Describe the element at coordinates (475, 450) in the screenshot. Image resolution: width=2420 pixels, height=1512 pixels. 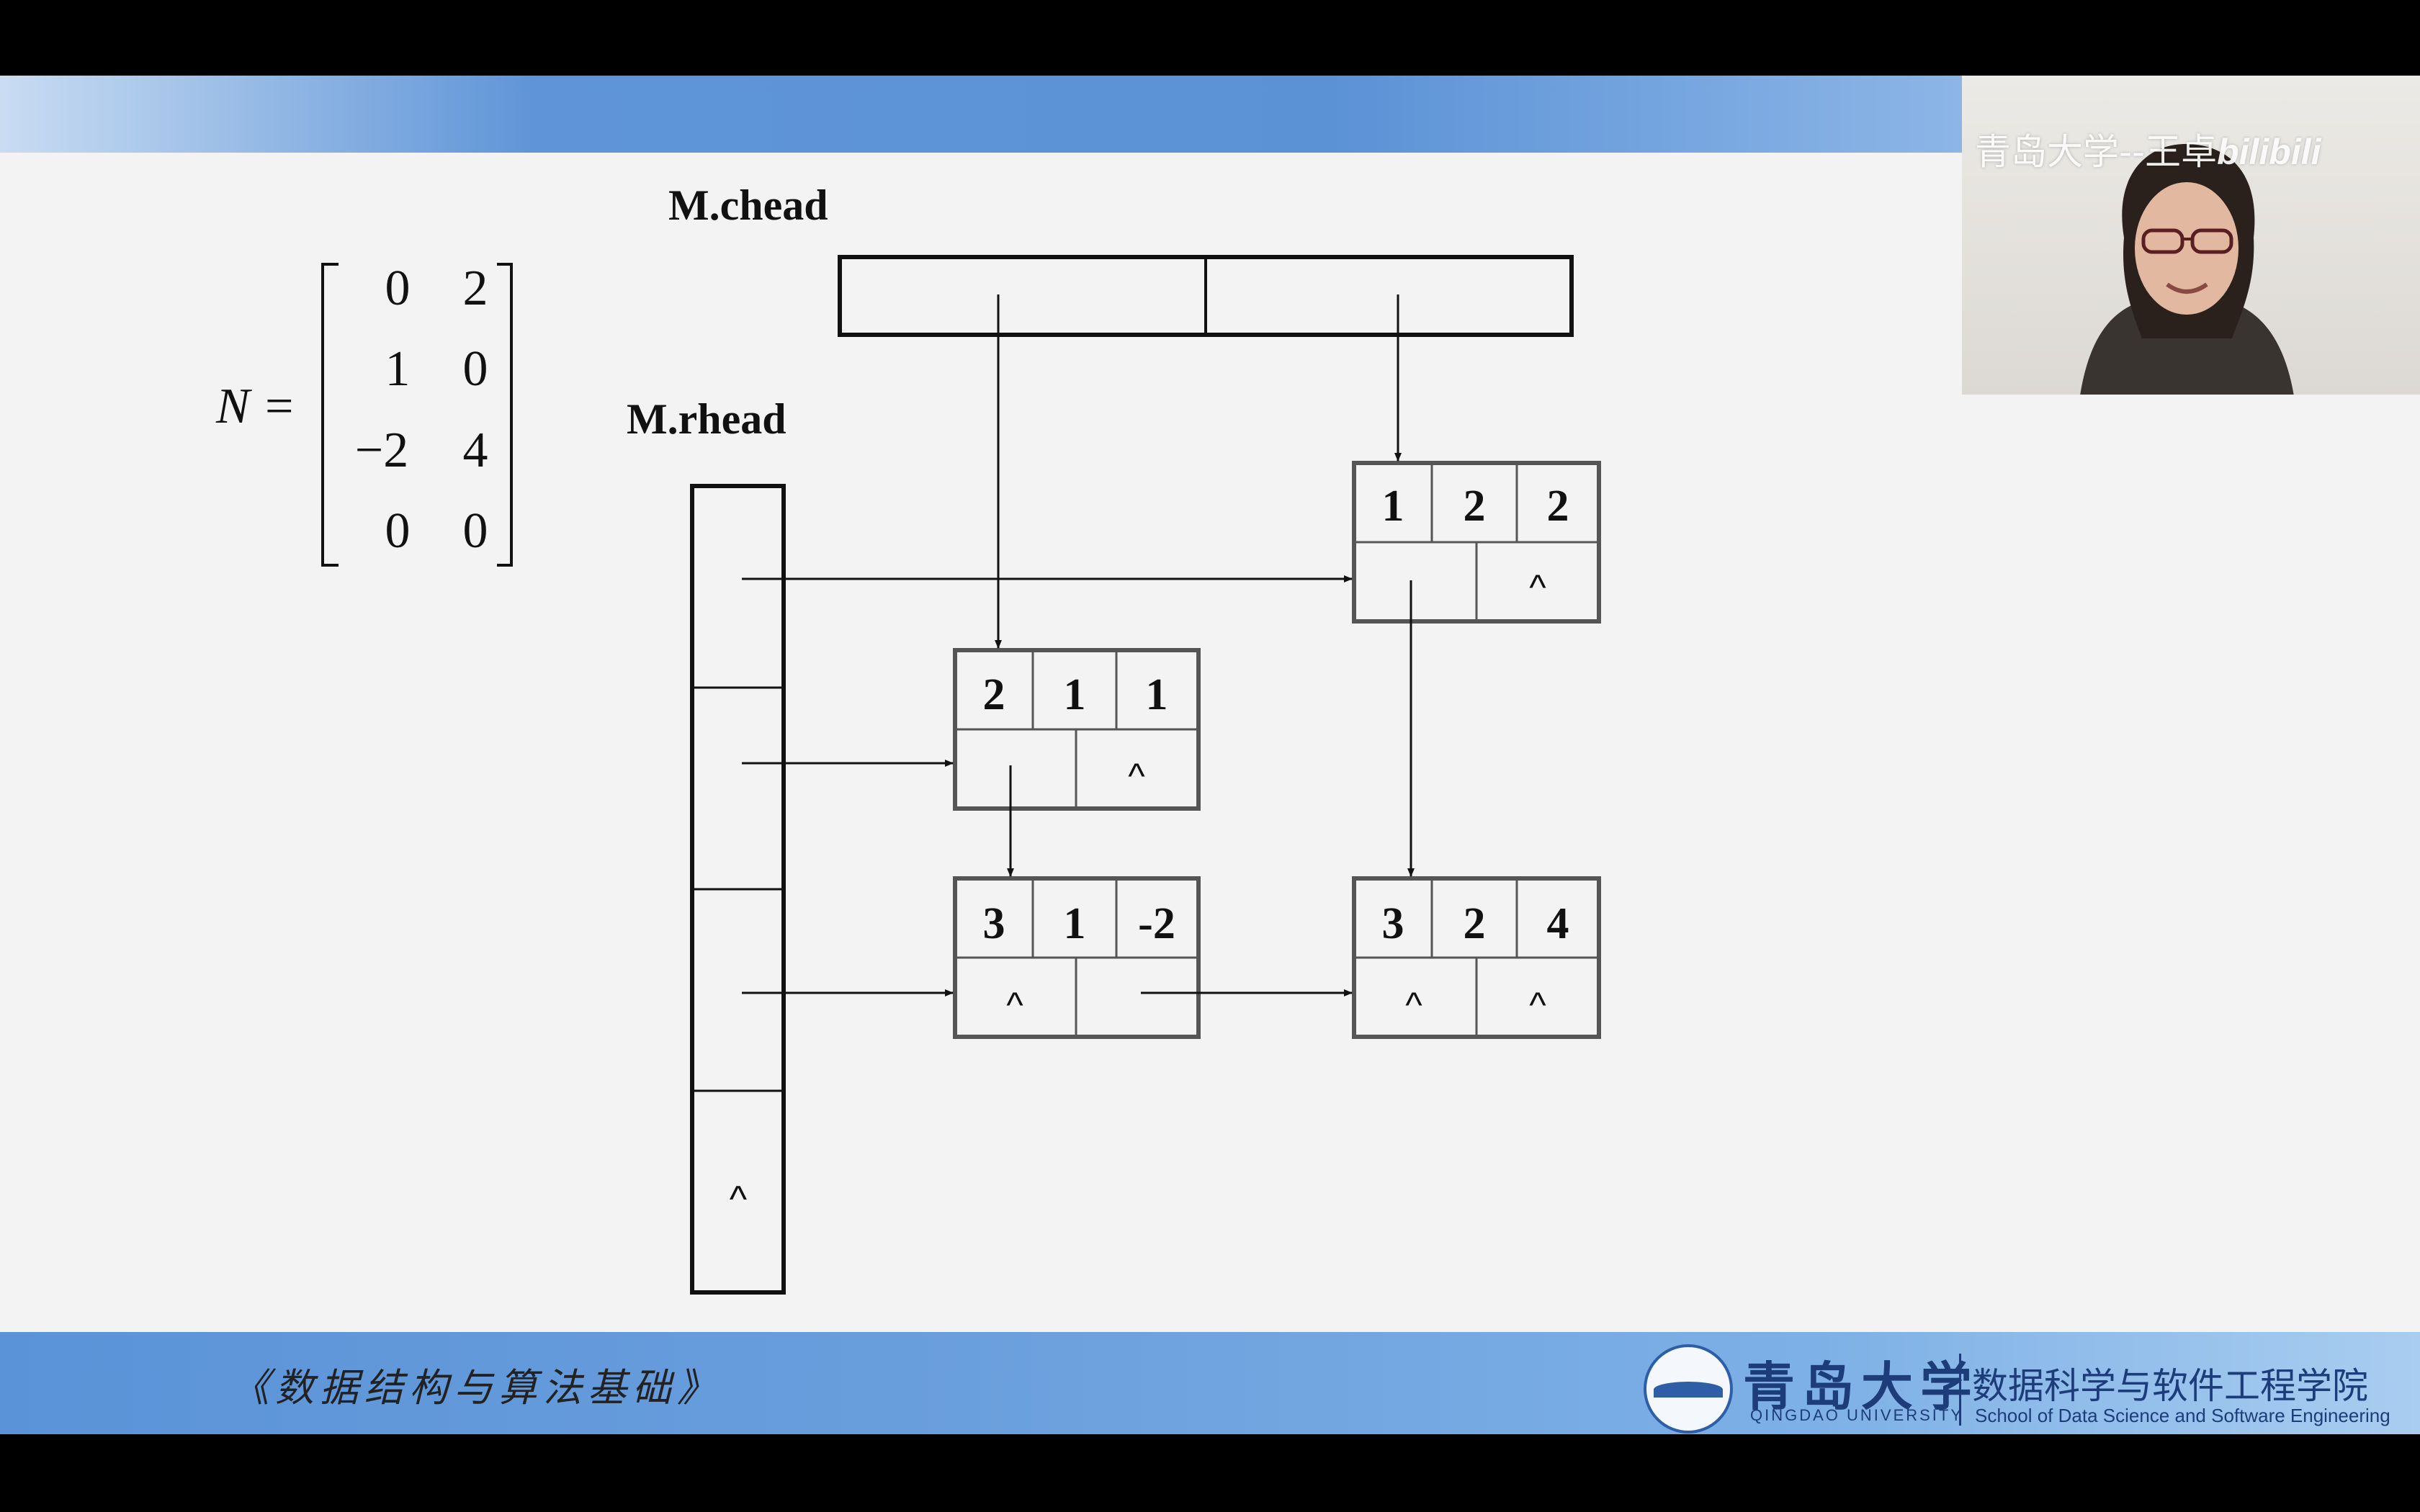
I see `matrix-cell: 4` at that location.